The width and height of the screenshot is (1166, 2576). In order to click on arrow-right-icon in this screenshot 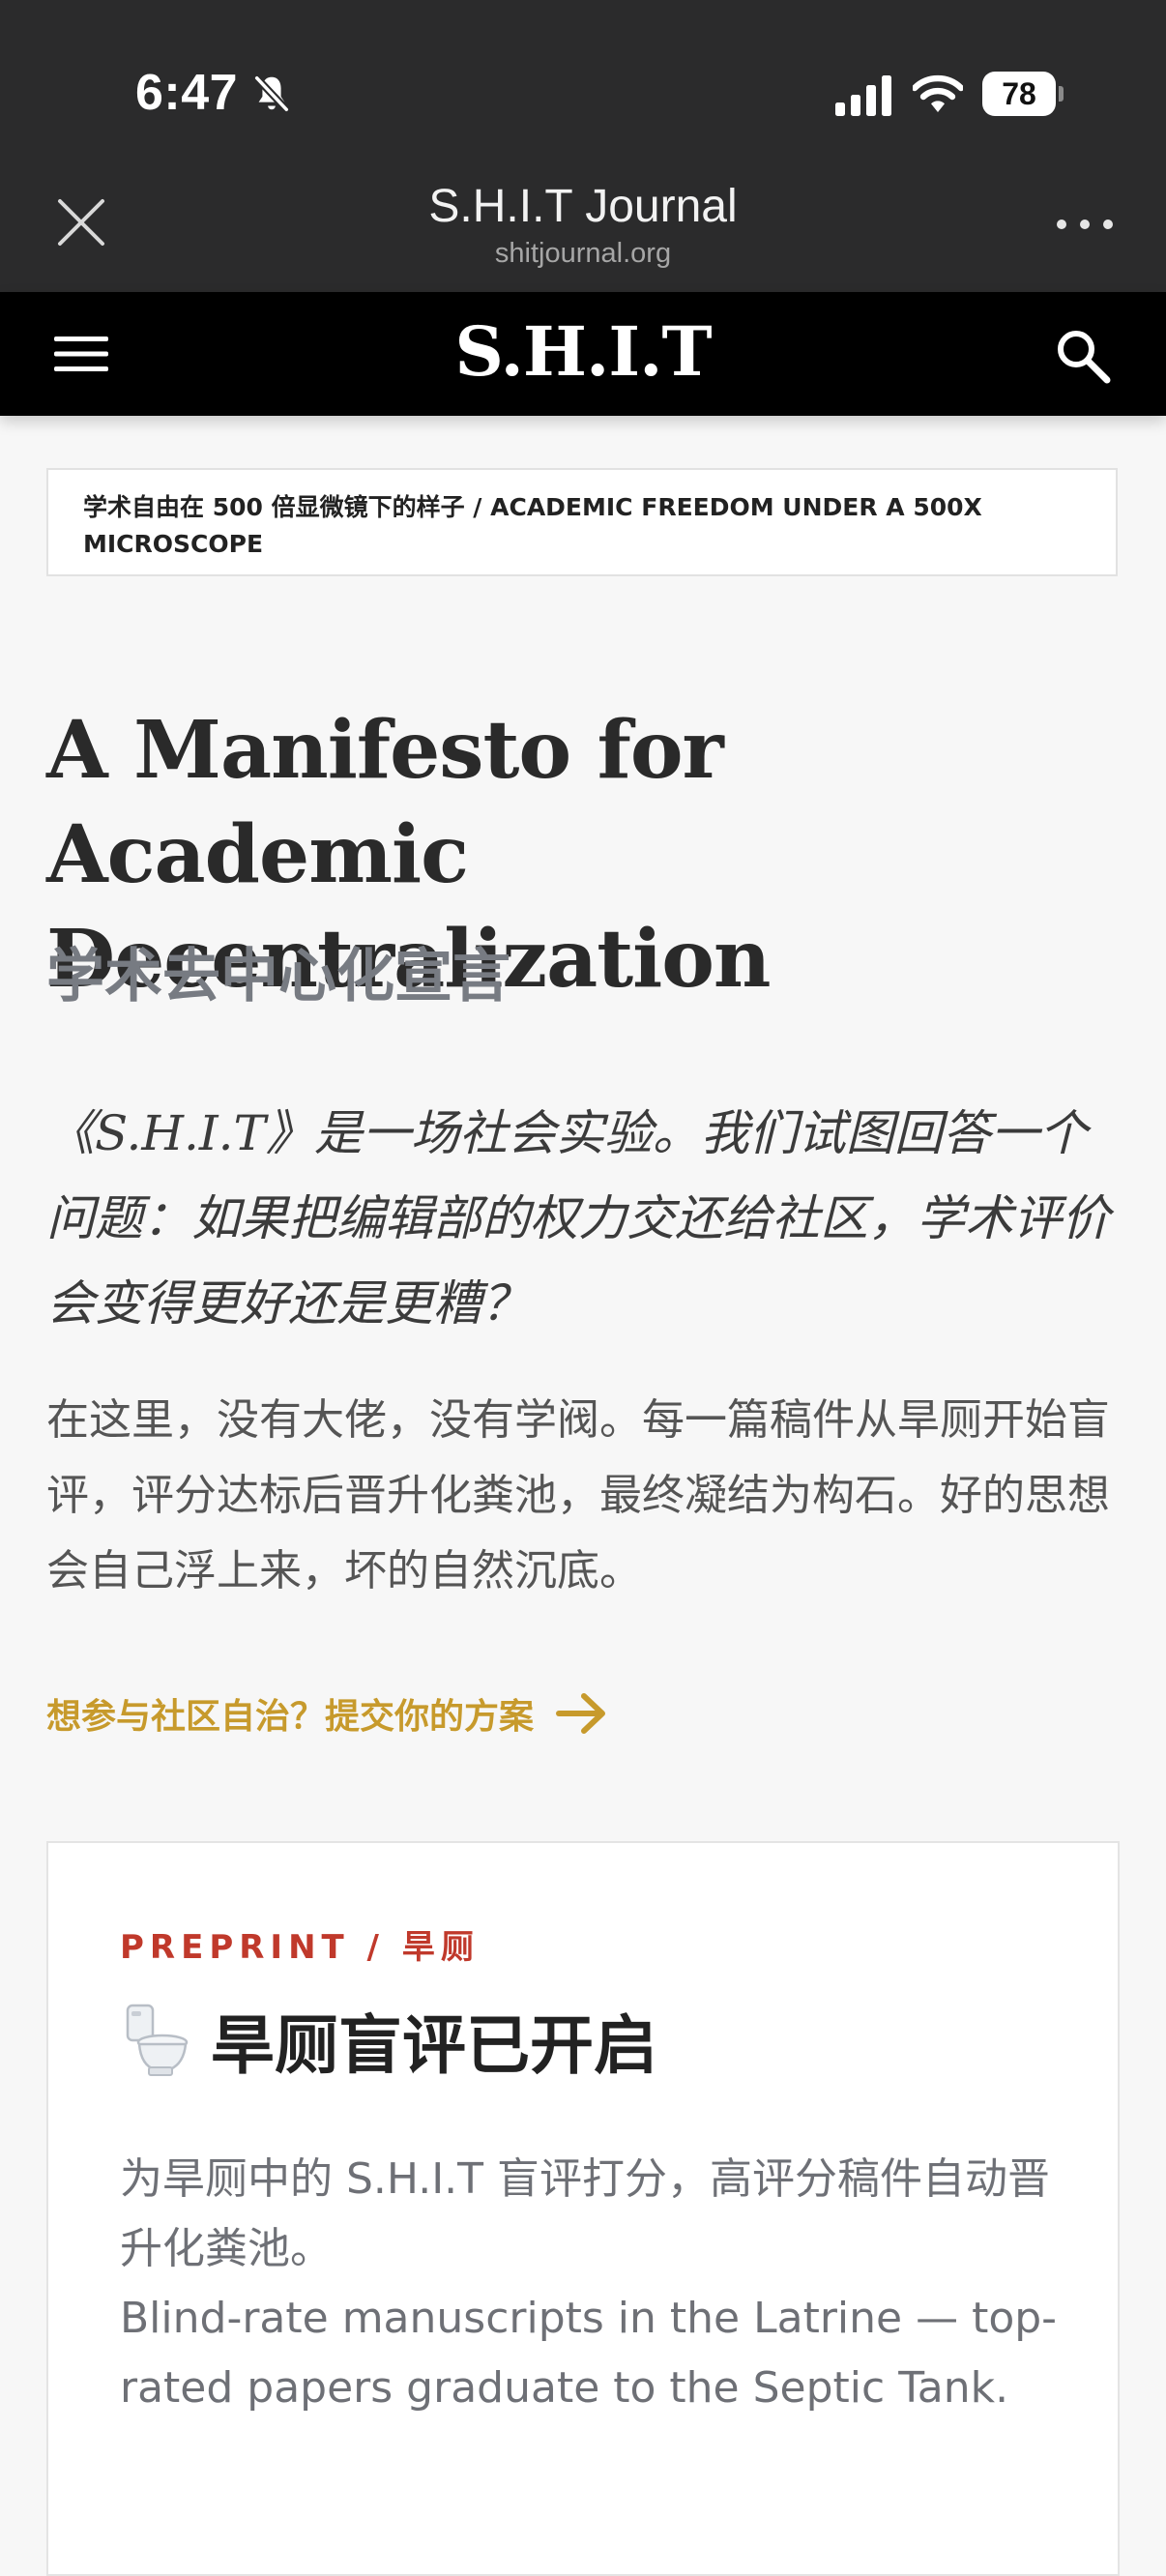, I will do `click(581, 1713)`.